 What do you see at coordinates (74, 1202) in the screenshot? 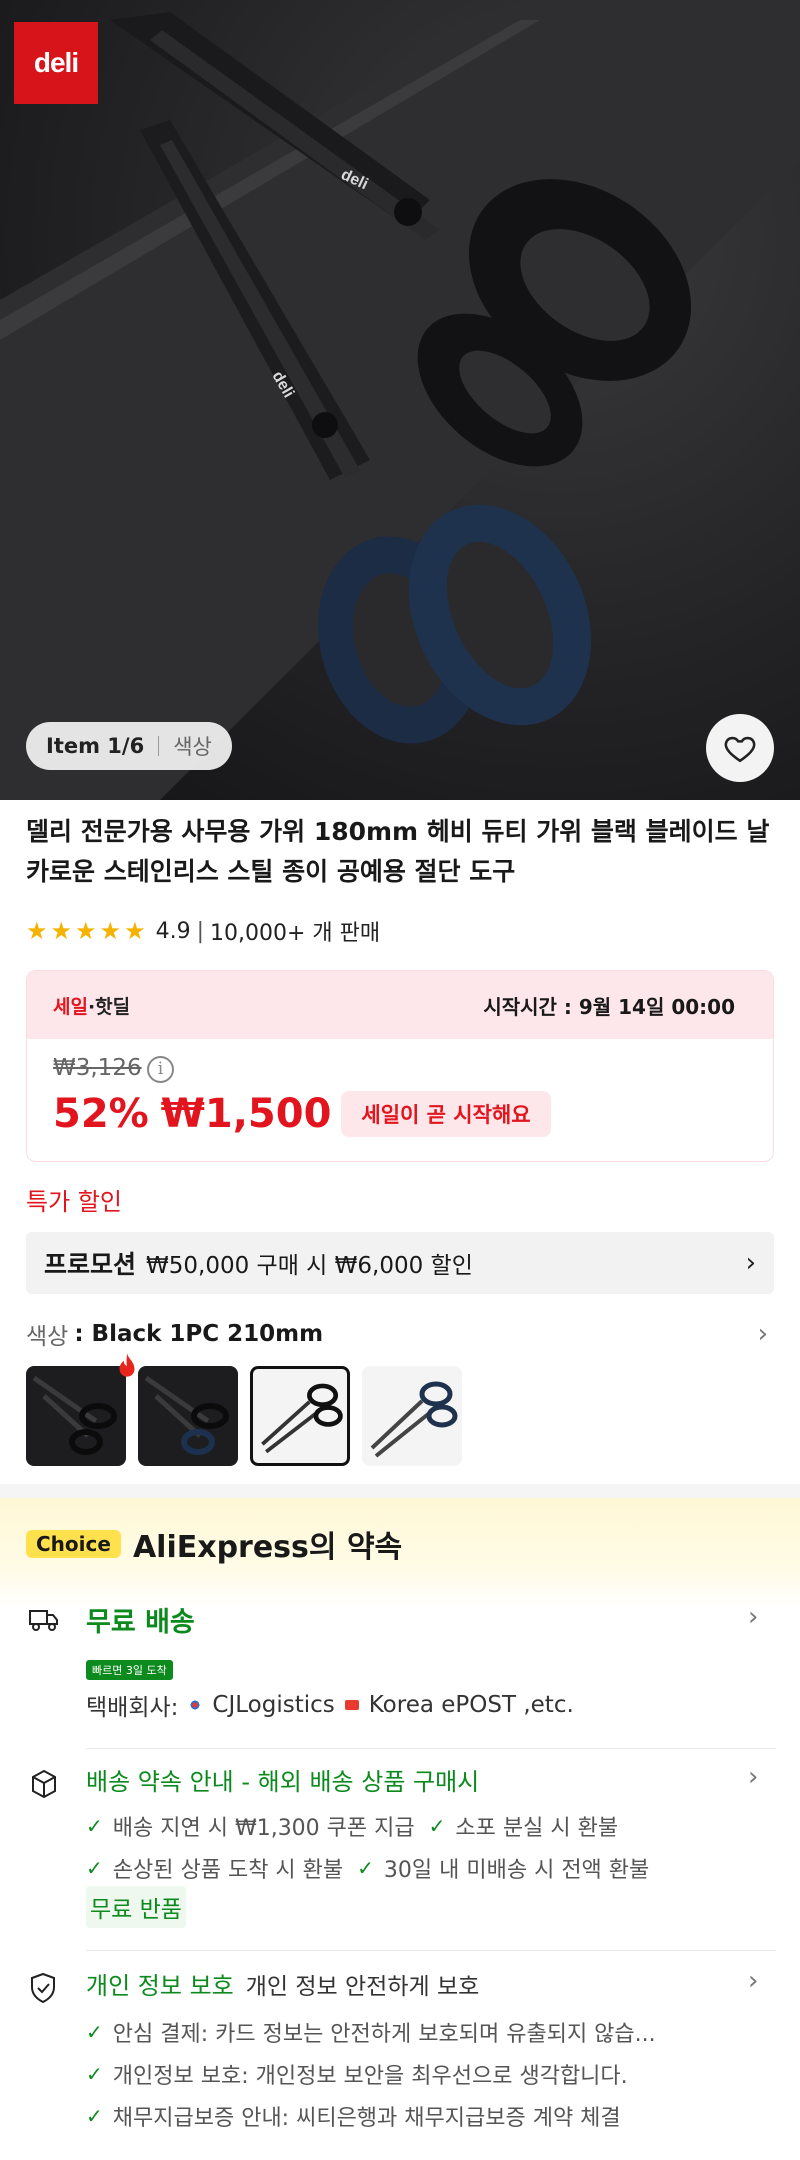
I see `special-discount-label: 특가 할인` at bounding box center [74, 1202].